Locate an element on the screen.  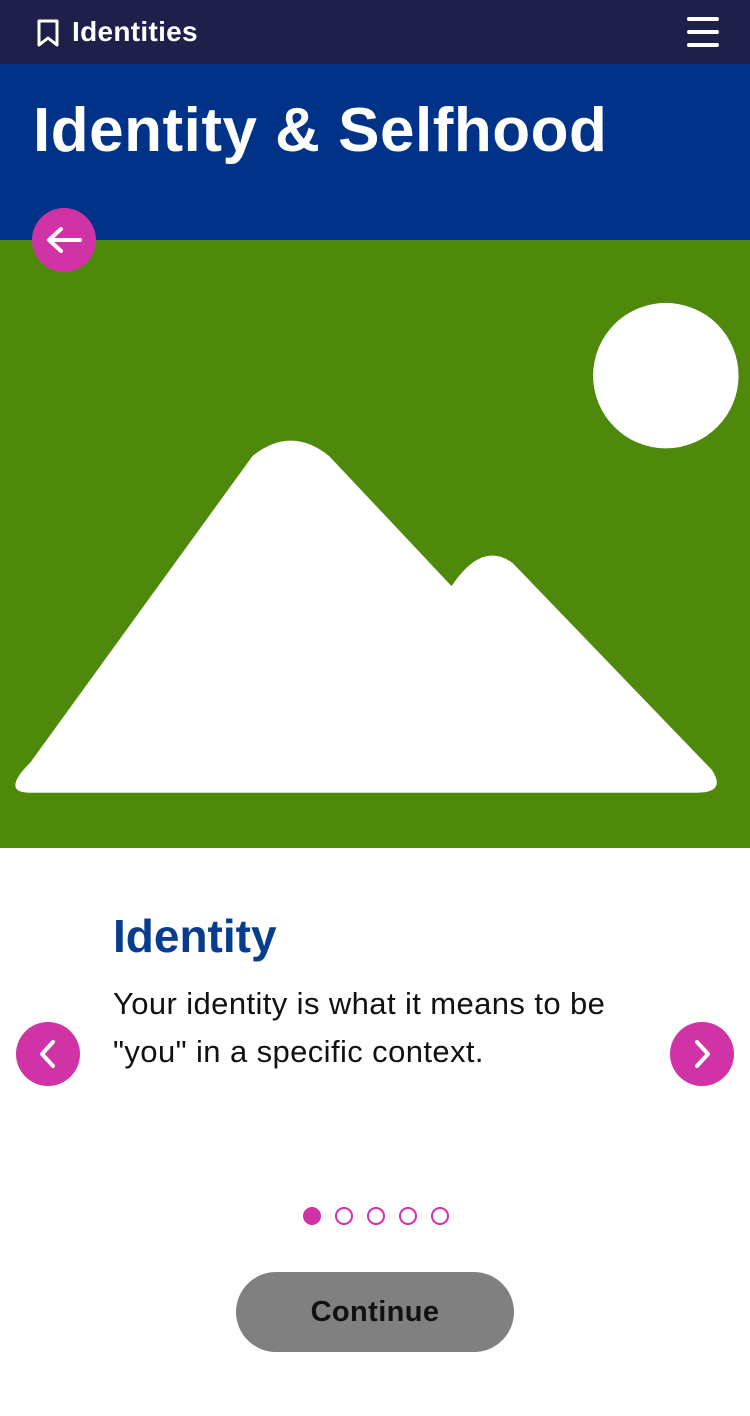
hamburger-menu-icon is located at coordinates (703, 32).